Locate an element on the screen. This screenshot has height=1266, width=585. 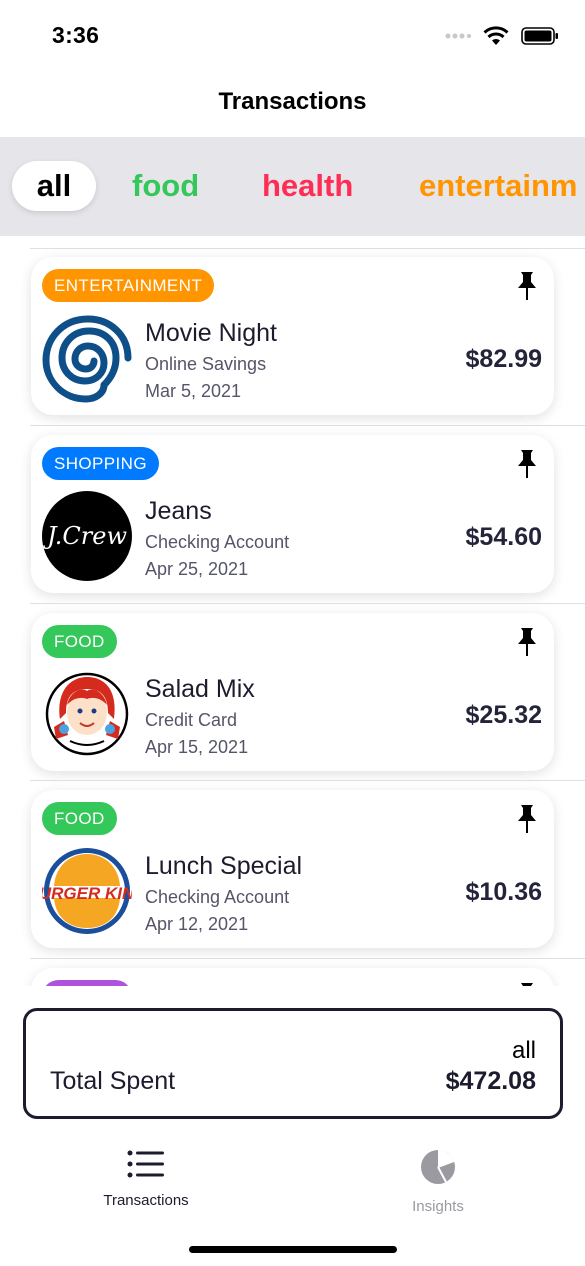
category-filter-bar: all food health entertainm is located at coordinates (292, 186).